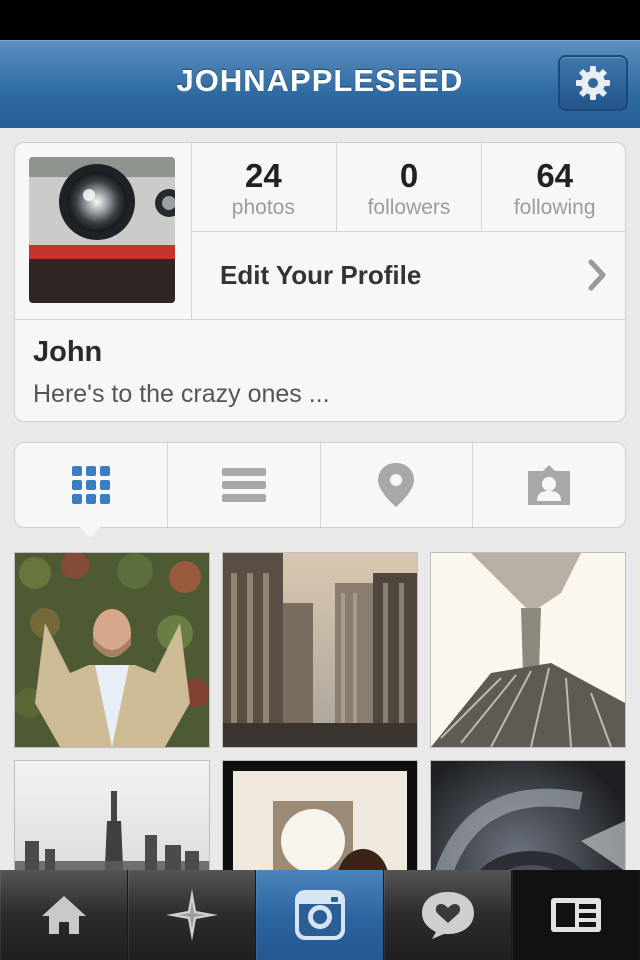  I want to click on map-pin-icon, so click(396, 485).